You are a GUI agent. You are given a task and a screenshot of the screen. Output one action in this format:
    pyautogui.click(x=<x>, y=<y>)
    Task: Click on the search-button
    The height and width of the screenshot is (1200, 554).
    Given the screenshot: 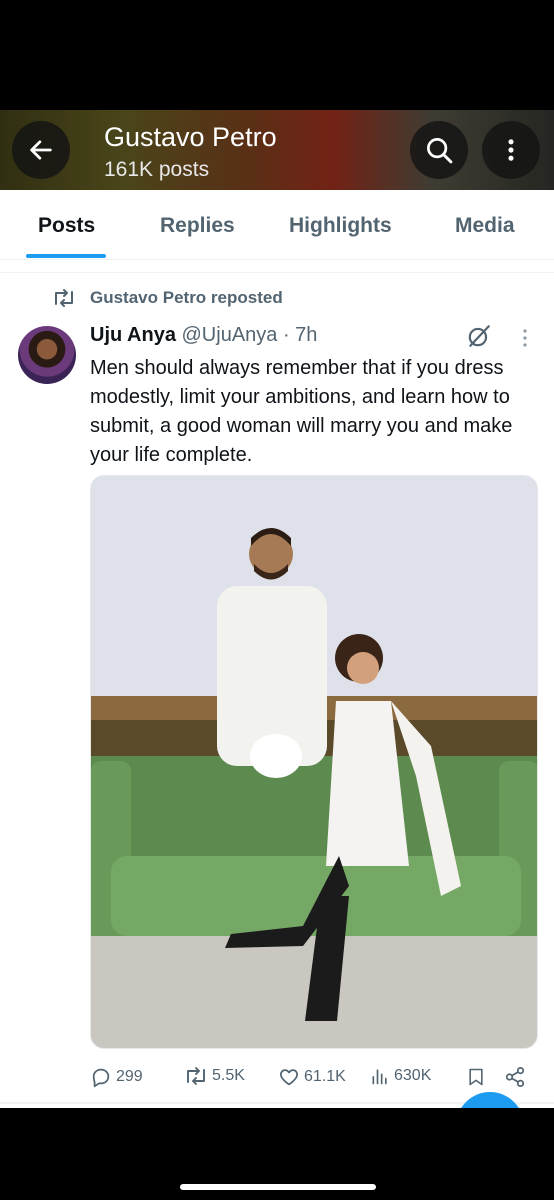 What is the action you would take?
    pyautogui.click(x=439, y=150)
    